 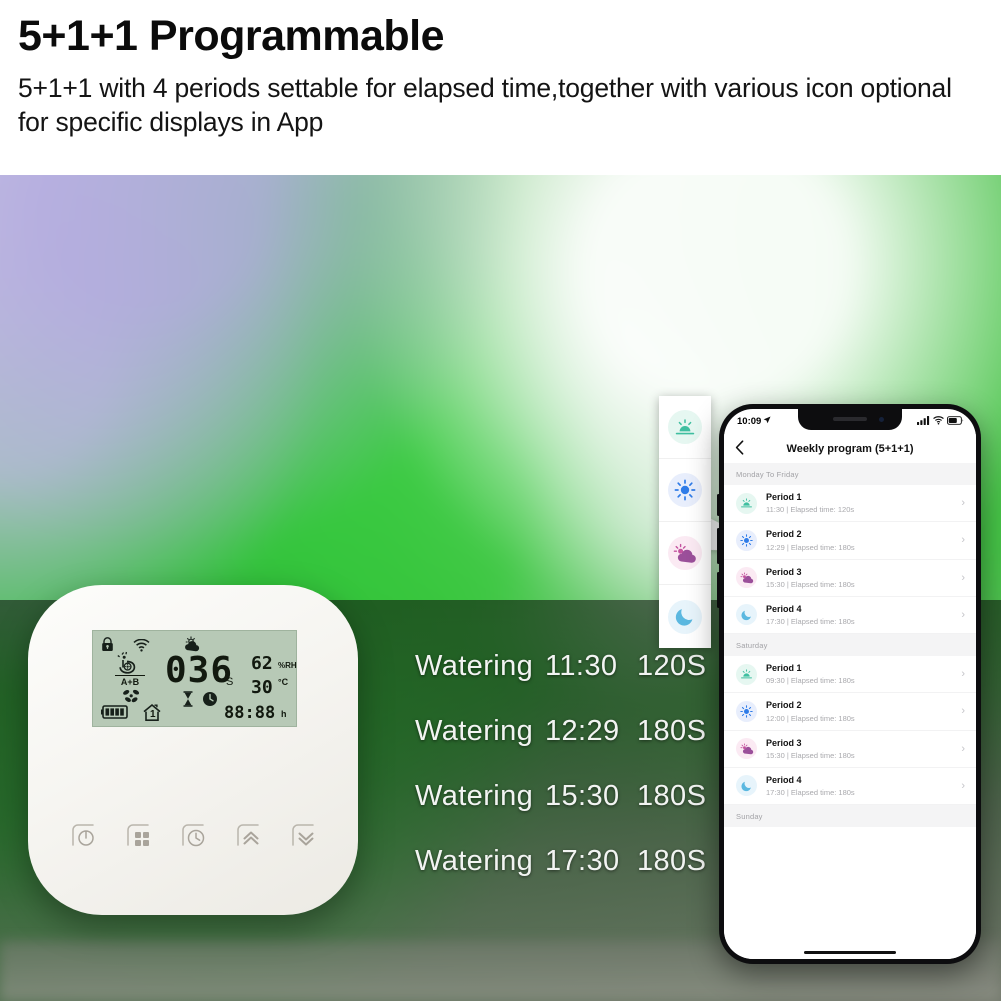 I want to click on menu-button, so click(x=138, y=835).